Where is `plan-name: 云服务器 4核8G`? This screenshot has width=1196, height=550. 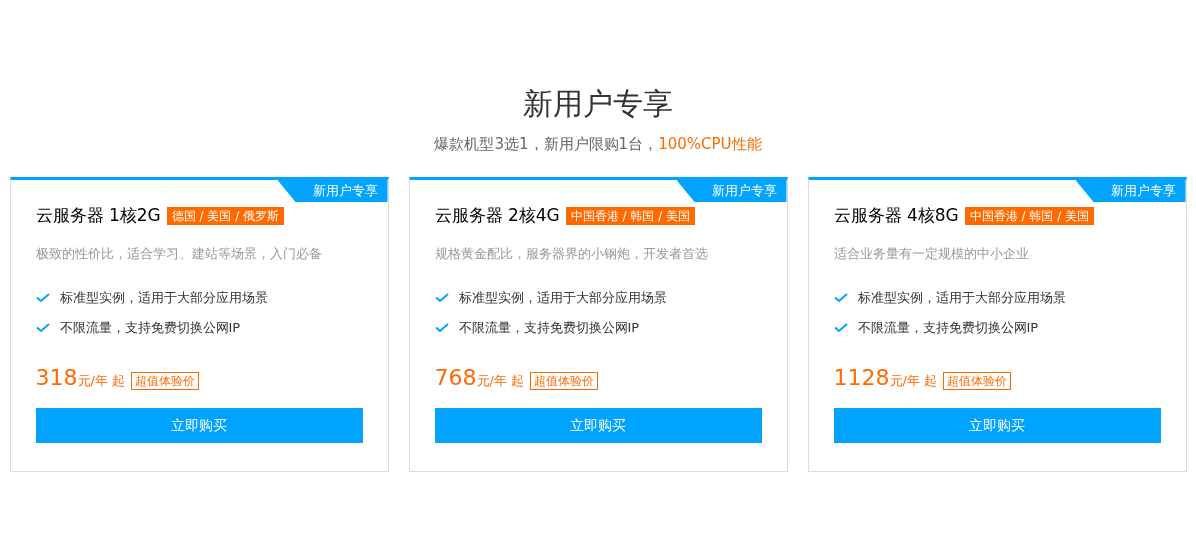 plan-name: 云服务器 4核8G is located at coordinates (896, 215).